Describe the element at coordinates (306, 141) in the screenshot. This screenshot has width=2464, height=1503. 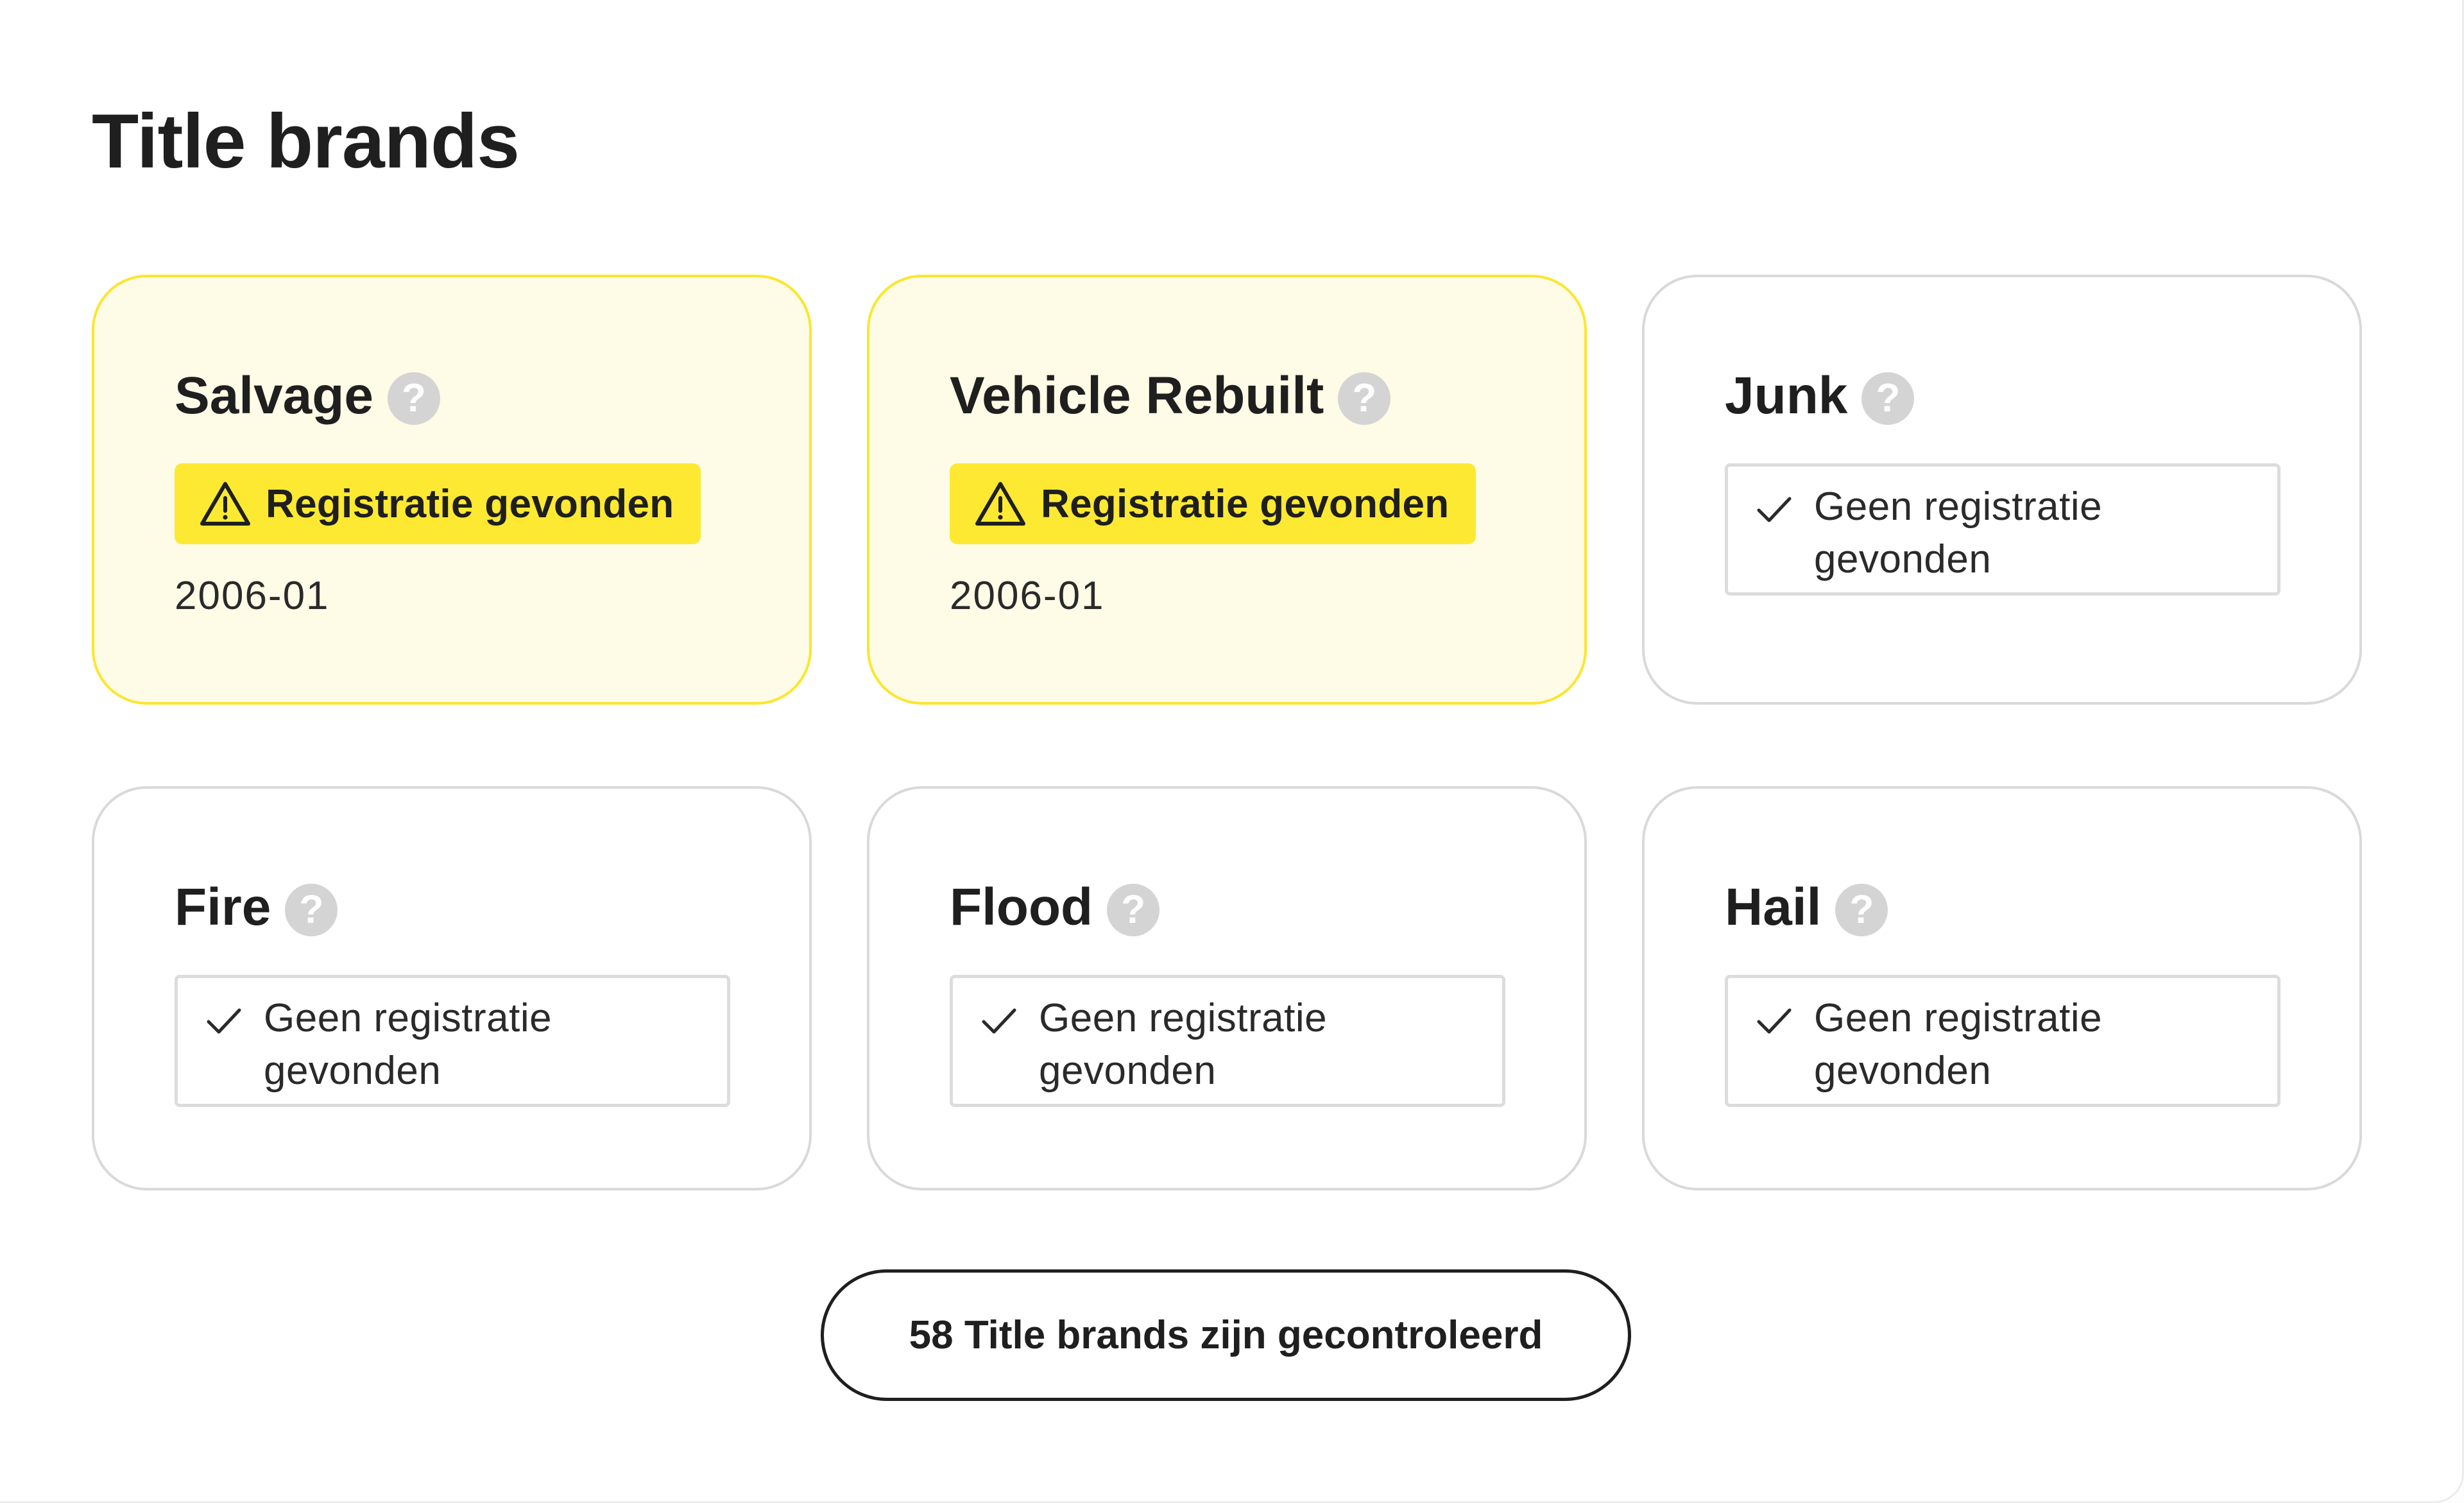
I see `page-title: Title brands` at that location.